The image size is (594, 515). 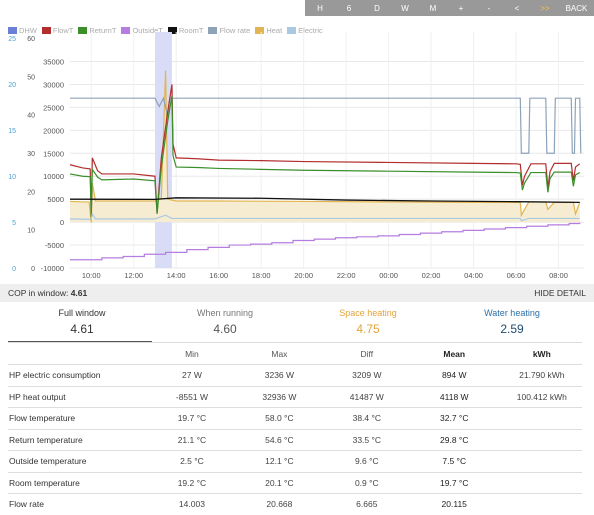 I want to click on stats-cell: 58.0 °C, so click(x=279, y=418).